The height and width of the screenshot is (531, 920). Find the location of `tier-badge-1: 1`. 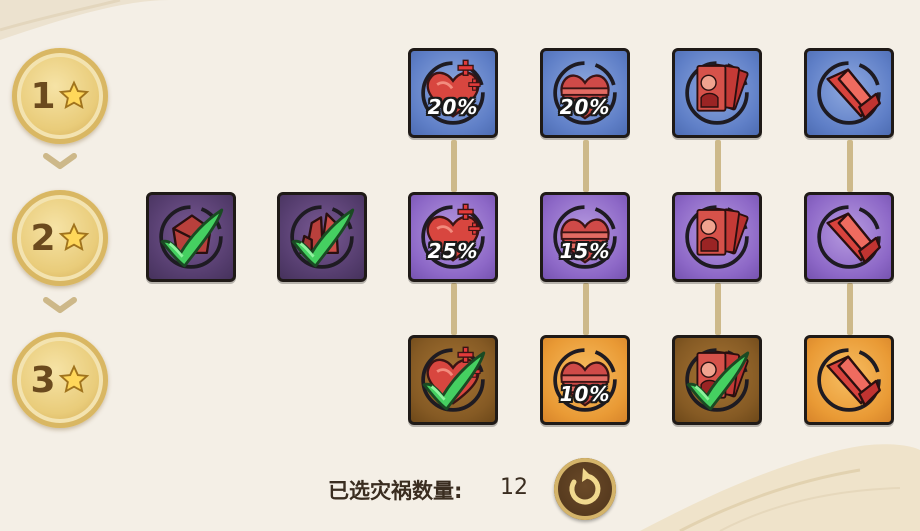

tier-badge-1: 1 is located at coordinates (60, 96).